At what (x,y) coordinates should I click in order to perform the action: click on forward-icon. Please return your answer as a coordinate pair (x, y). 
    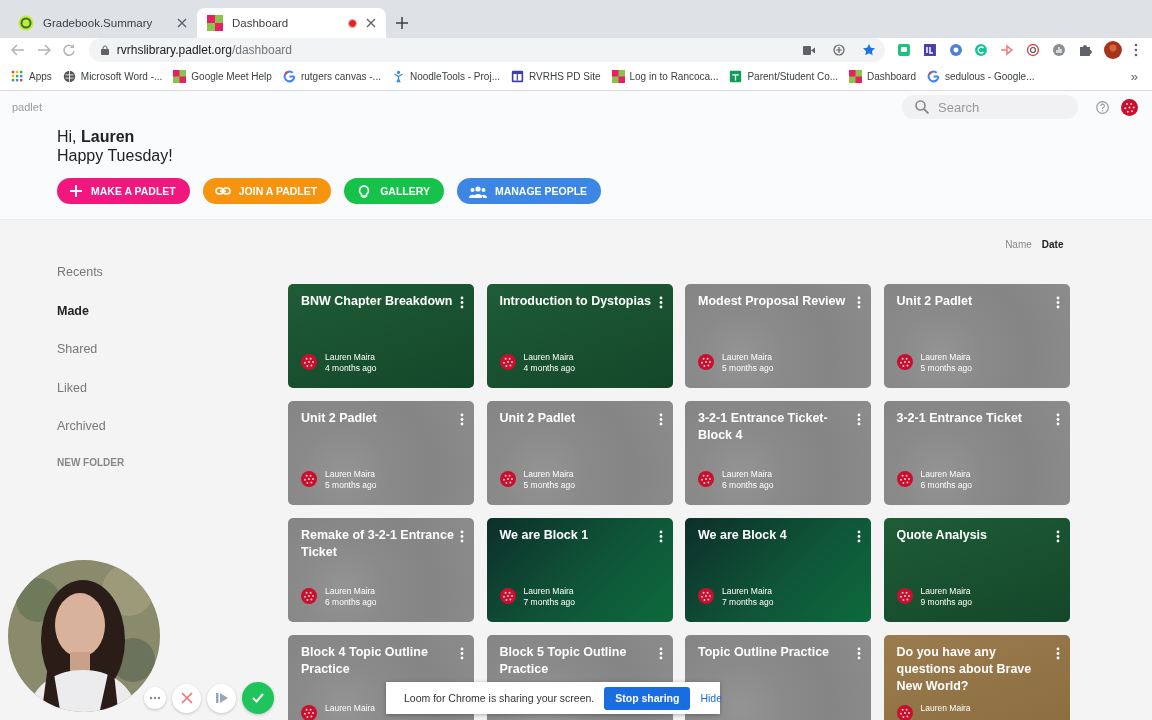
    Looking at the image, I should click on (43, 50).